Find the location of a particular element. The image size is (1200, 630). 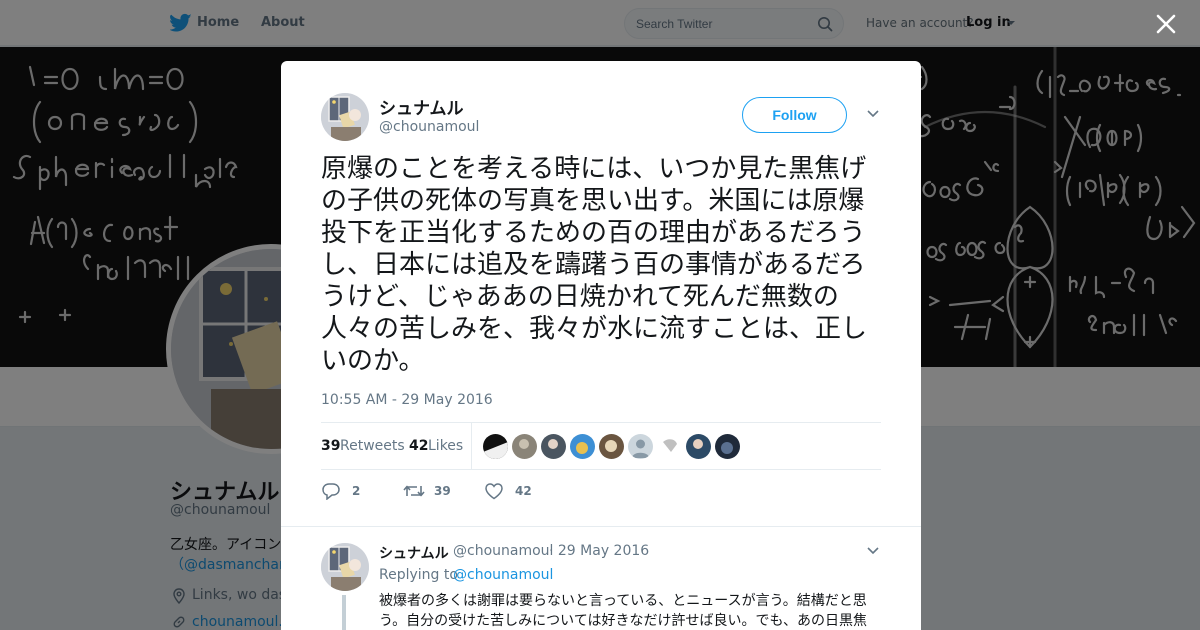

close-icon is located at coordinates (1166, 24).